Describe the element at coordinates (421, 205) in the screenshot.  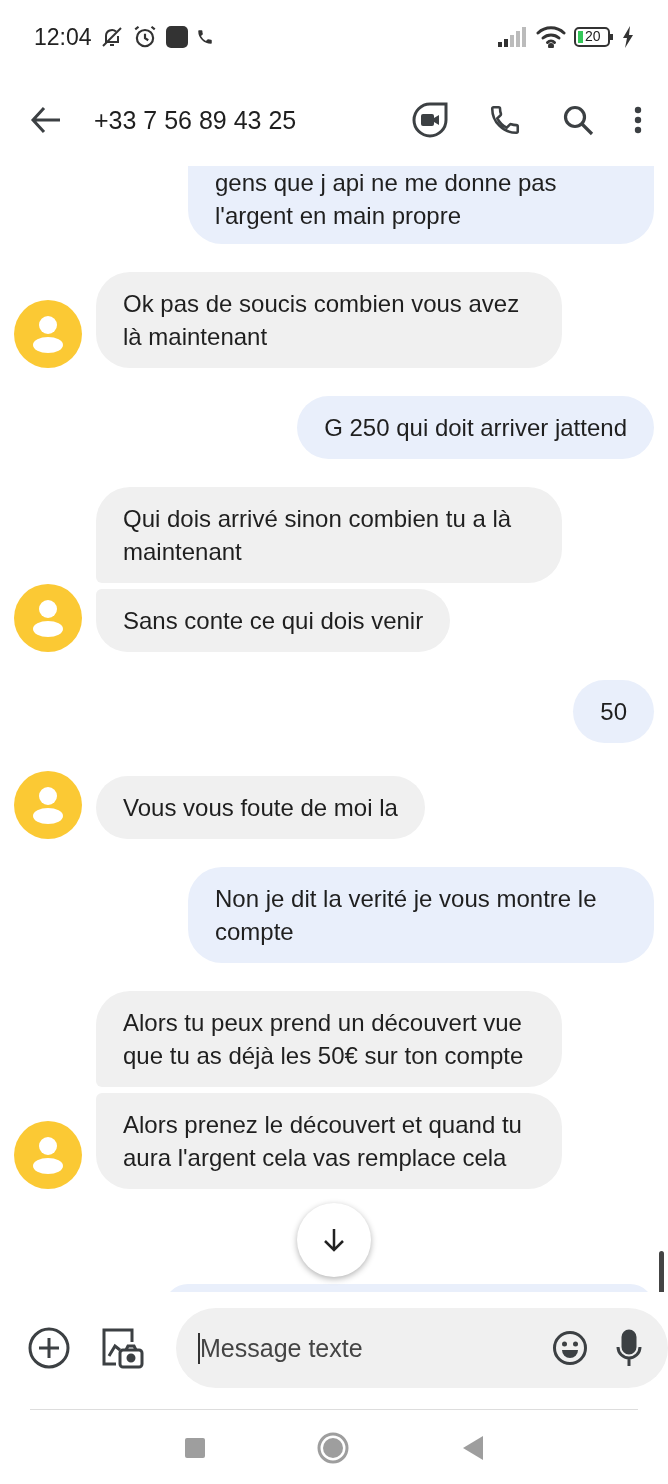
I see `message-bubble: gens que j api ne me donne pas l'argent en main propre` at that location.